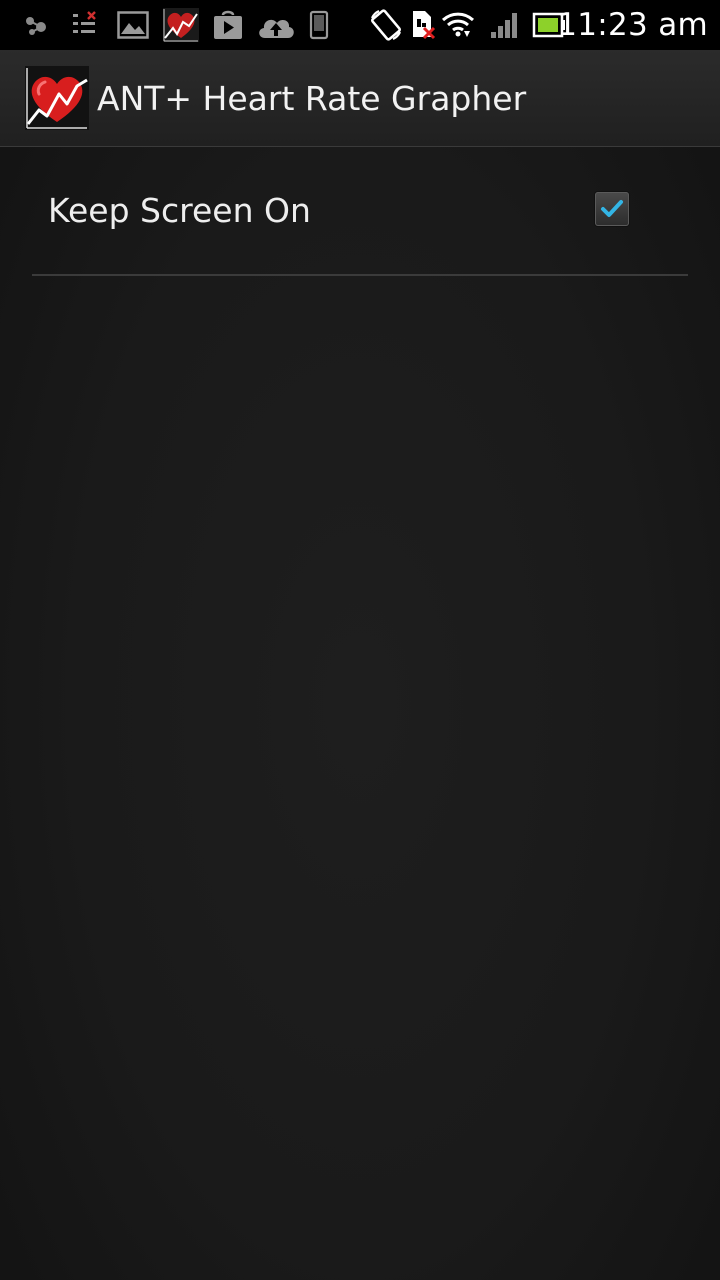  I want to click on keep-screen-on-checkbox, so click(612, 209).